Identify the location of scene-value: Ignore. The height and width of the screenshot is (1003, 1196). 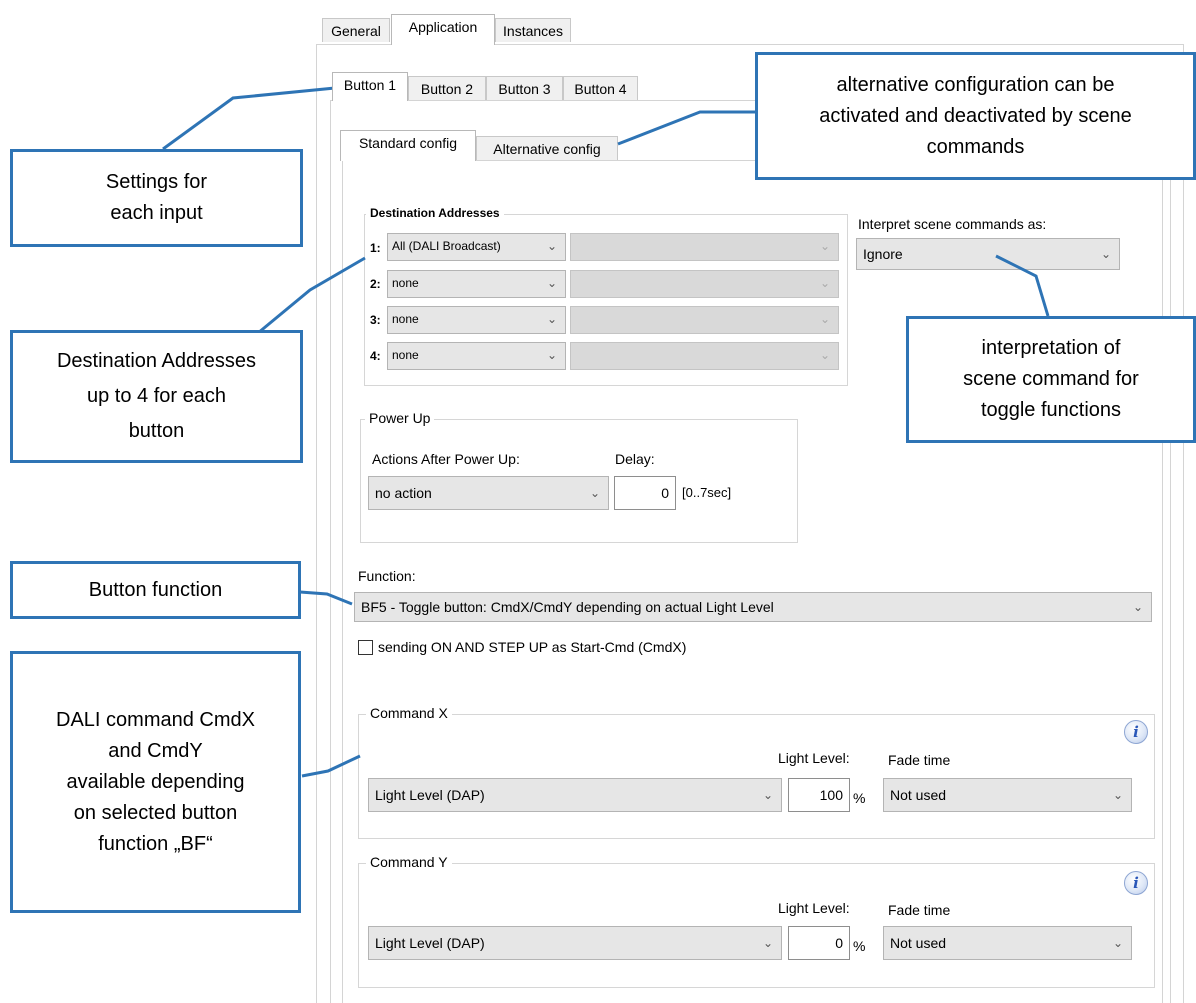
(883, 254).